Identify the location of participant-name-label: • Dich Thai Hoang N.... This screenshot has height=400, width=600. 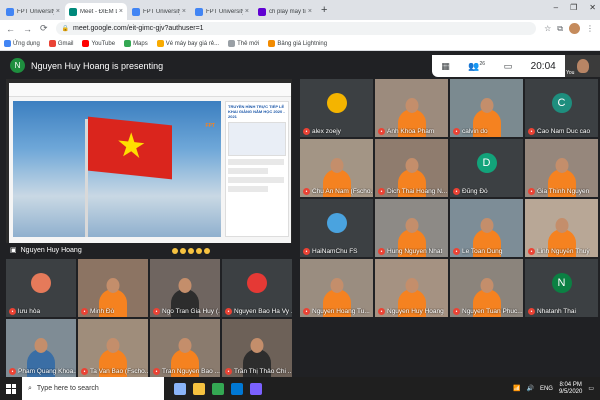
(412, 191).